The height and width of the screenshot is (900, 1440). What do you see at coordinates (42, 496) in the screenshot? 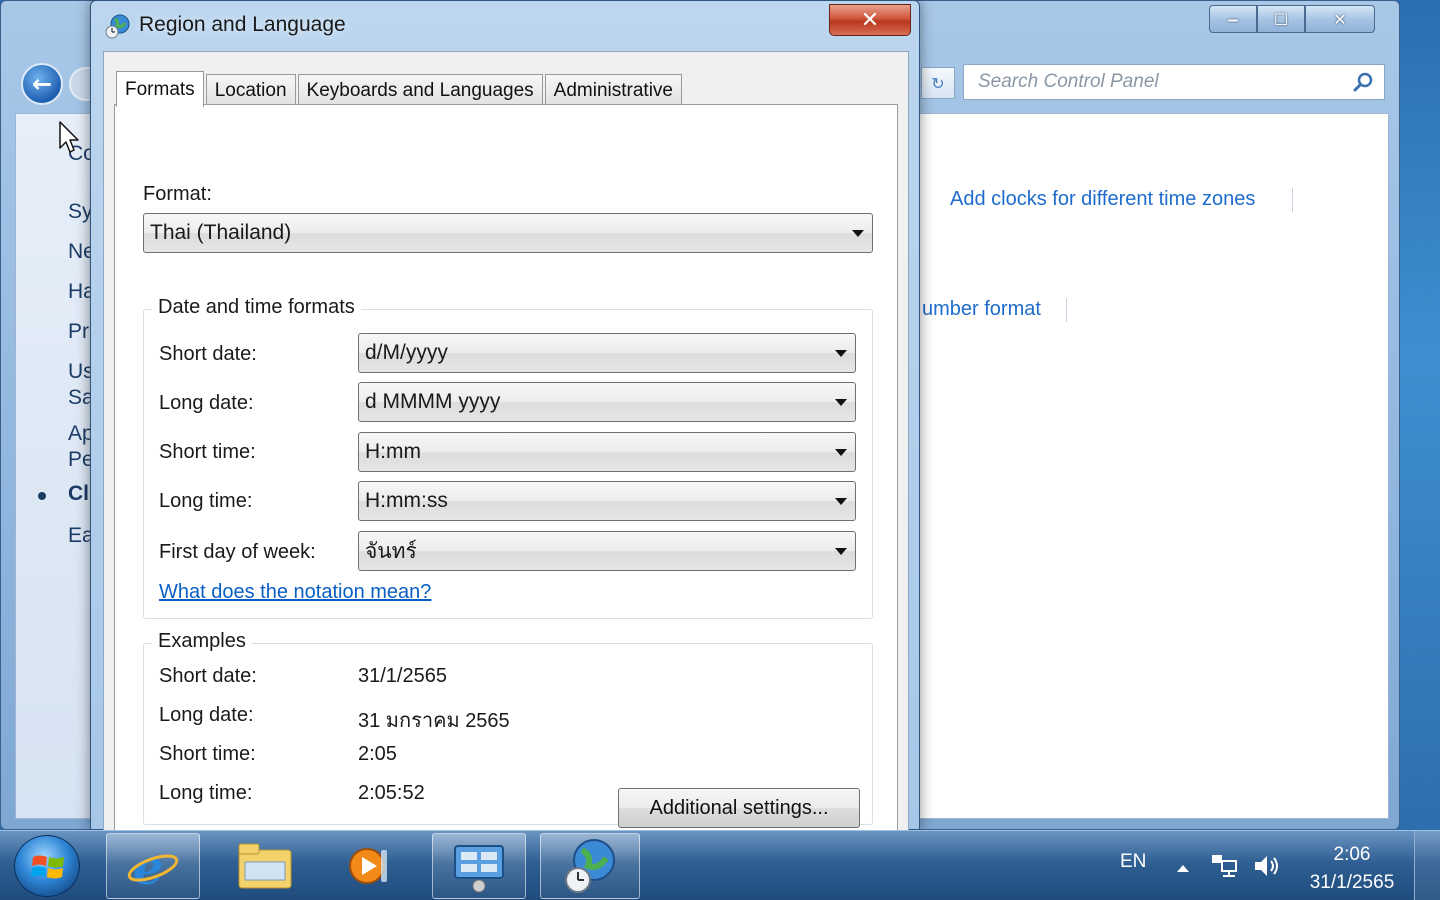
I see `current-item-bullet` at bounding box center [42, 496].